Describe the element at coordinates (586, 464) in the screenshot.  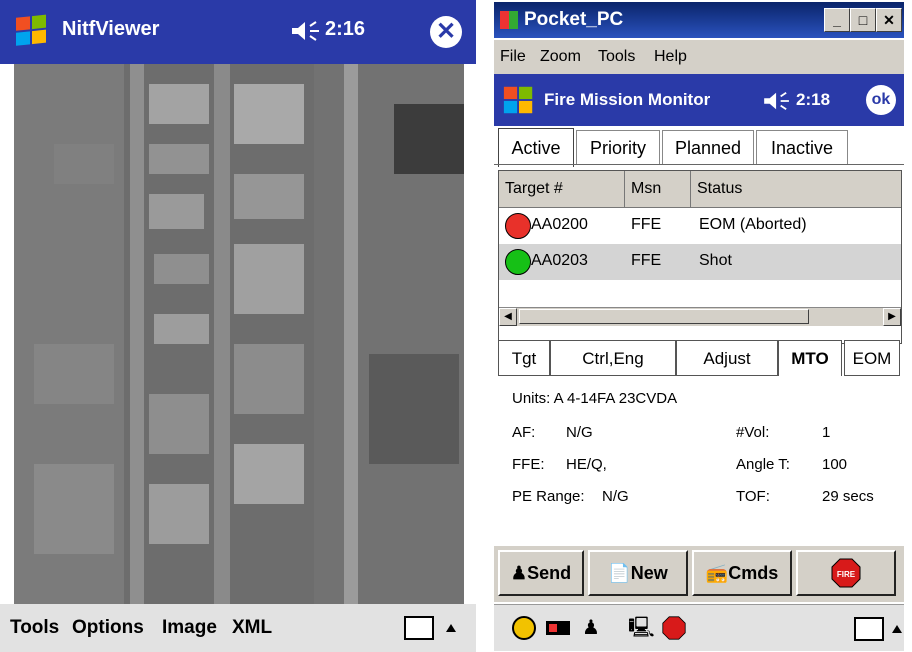
I see `ffe-value: HE/Q,` at that location.